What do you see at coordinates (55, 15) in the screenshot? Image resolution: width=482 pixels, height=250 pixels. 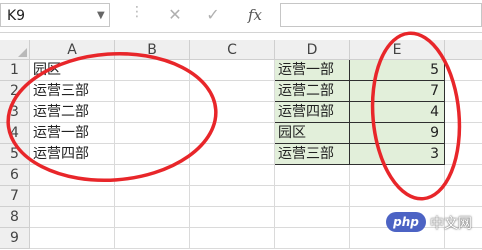 I see `name-box: K9 ▼` at bounding box center [55, 15].